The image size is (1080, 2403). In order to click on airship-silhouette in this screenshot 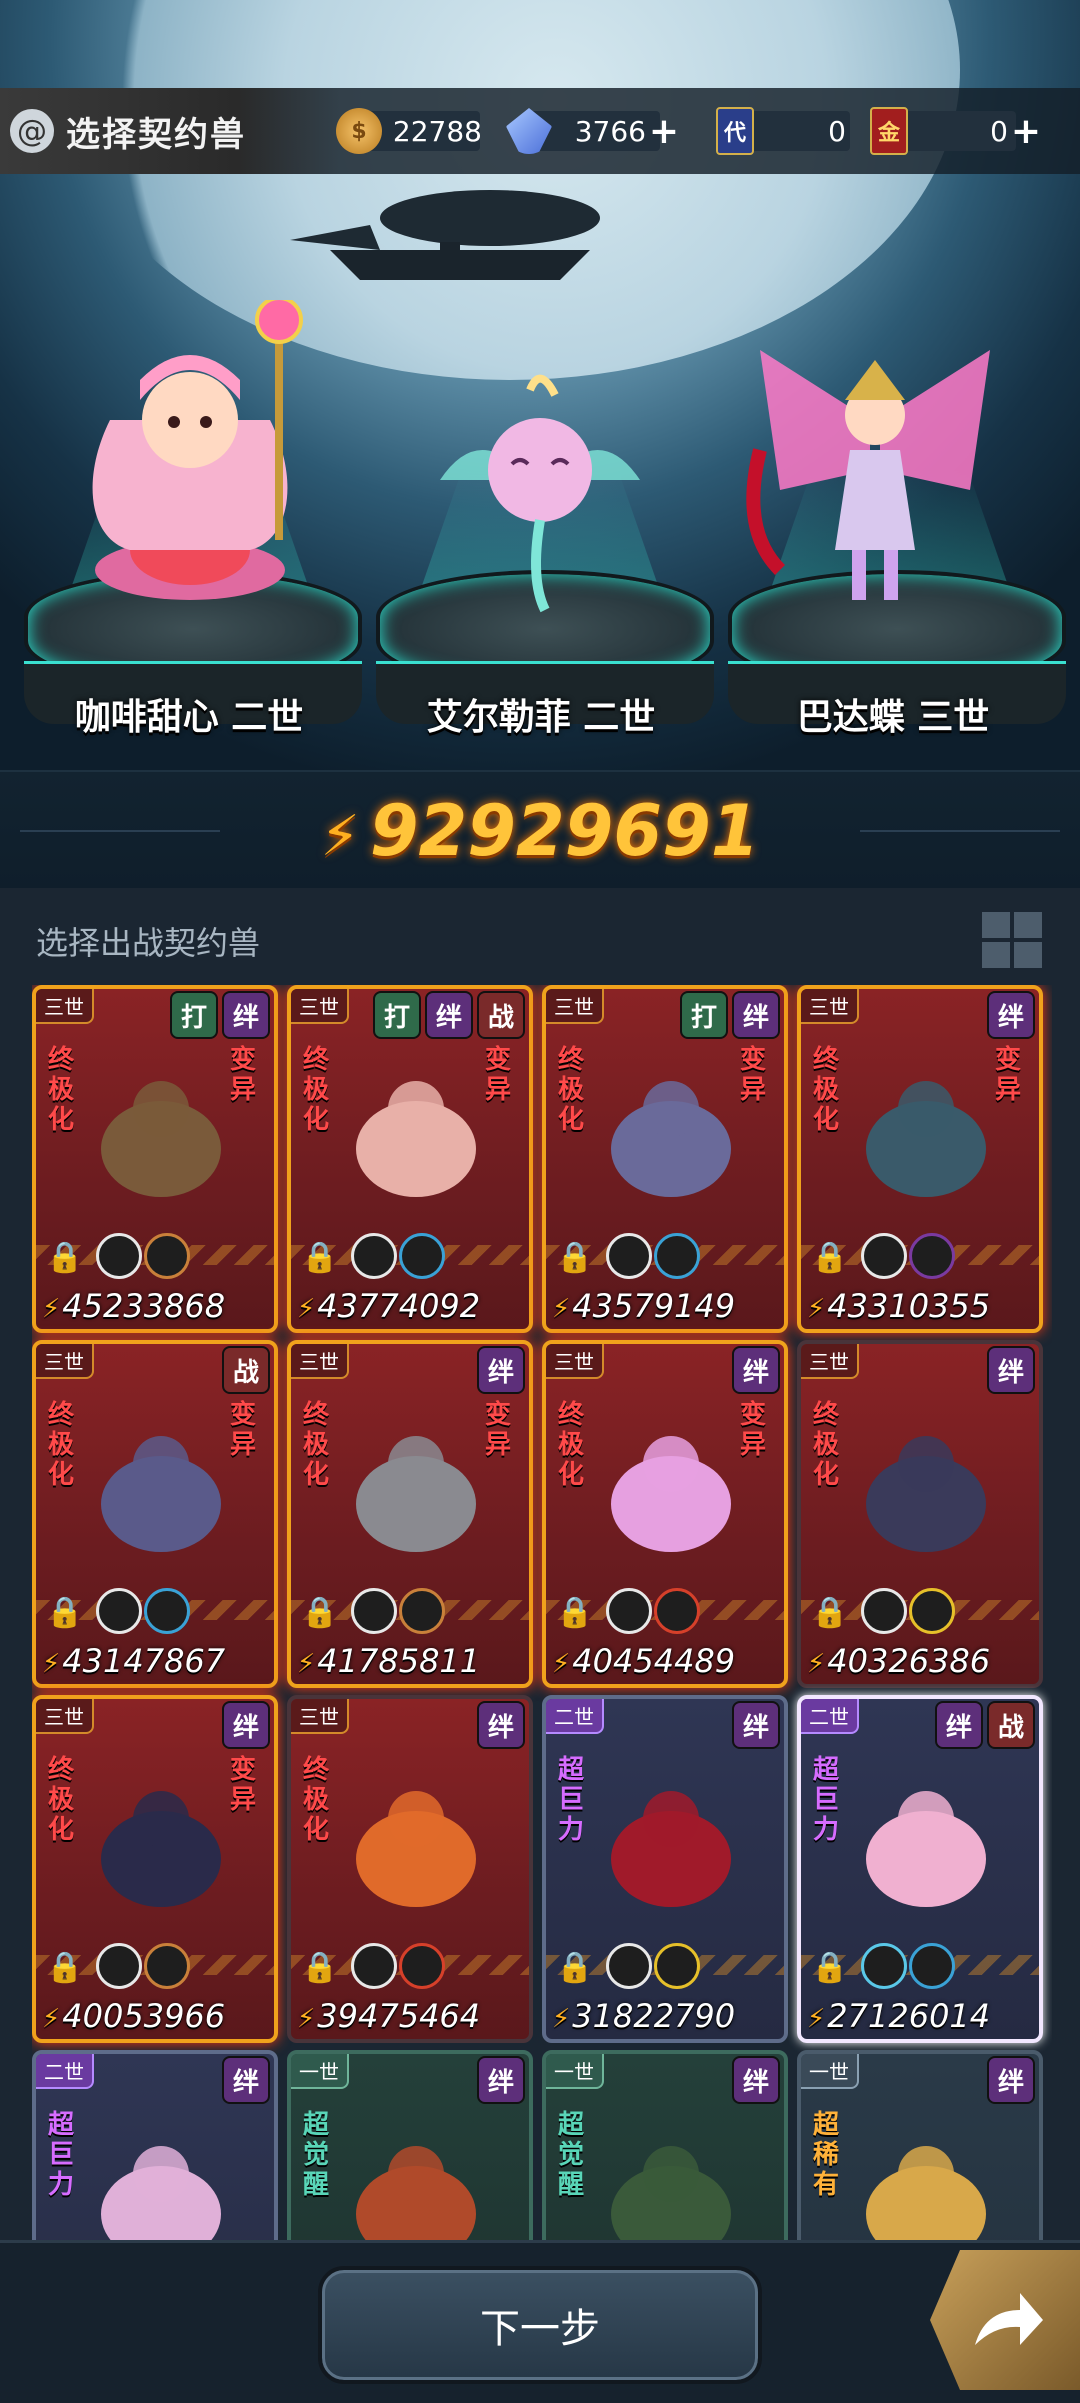, I will do `click(445, 235)`.